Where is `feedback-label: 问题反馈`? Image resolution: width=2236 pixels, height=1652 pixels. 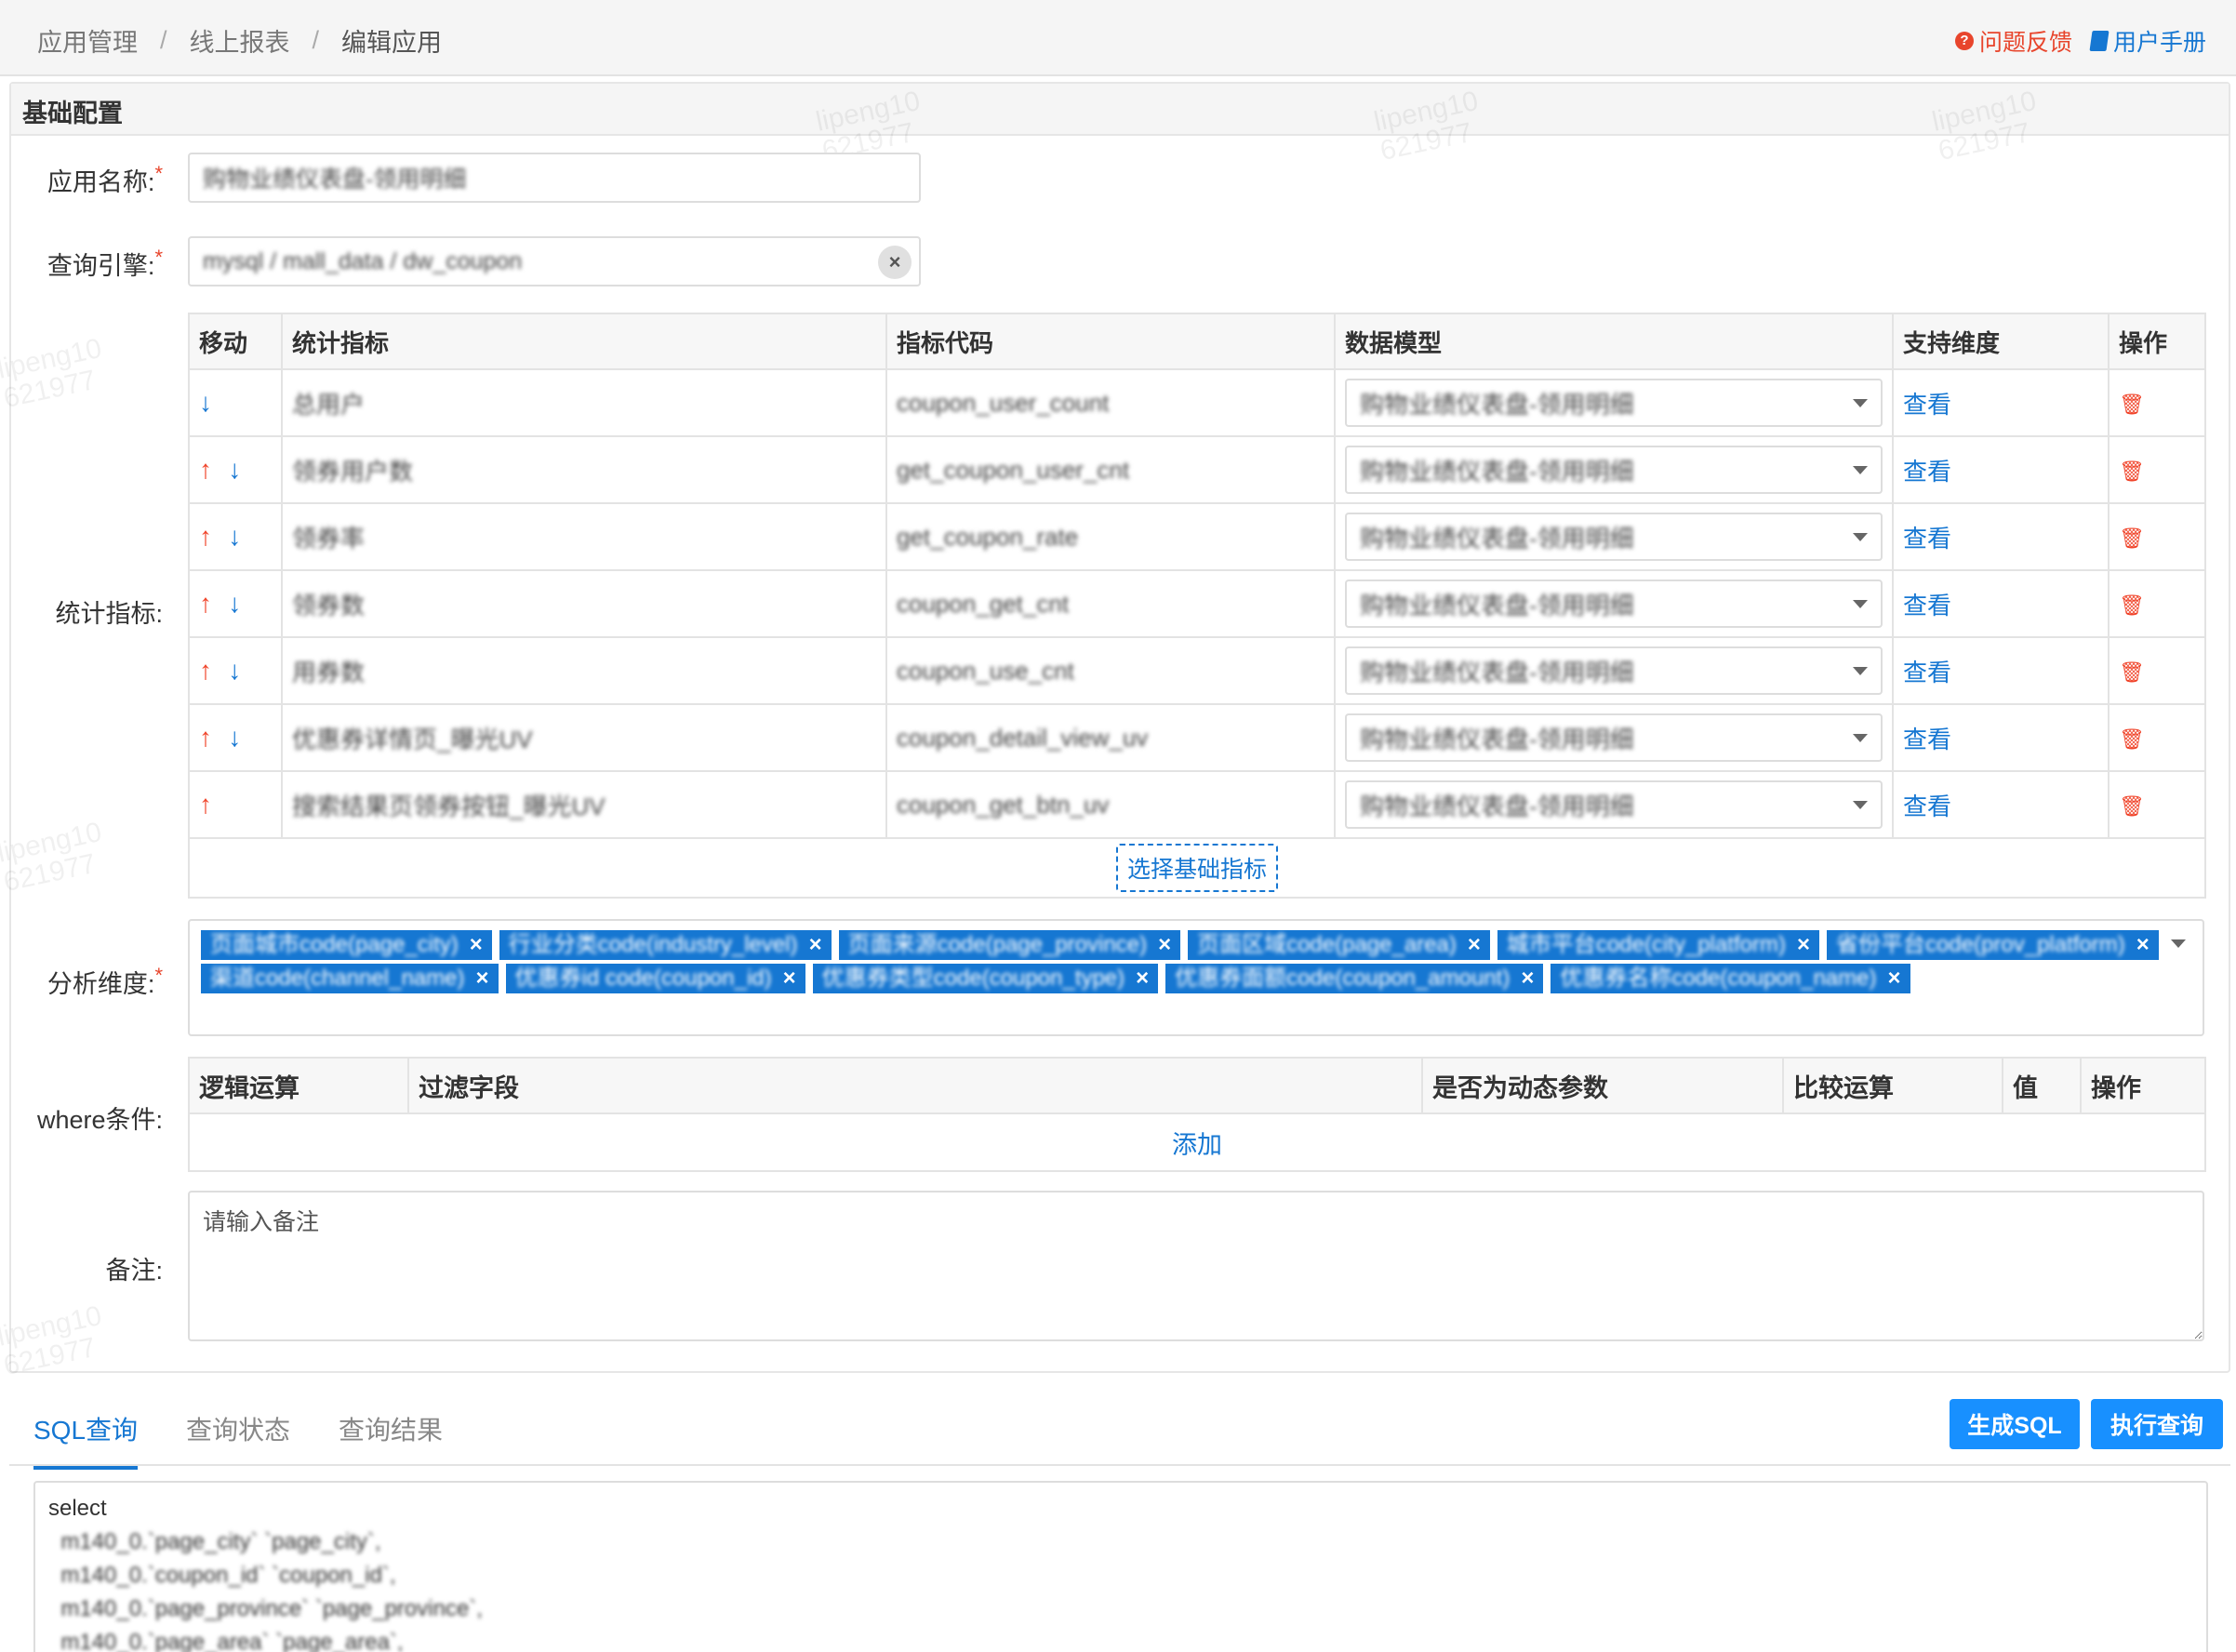
feedback-label: 问题反馈 is located at coordinates (2025, 43).